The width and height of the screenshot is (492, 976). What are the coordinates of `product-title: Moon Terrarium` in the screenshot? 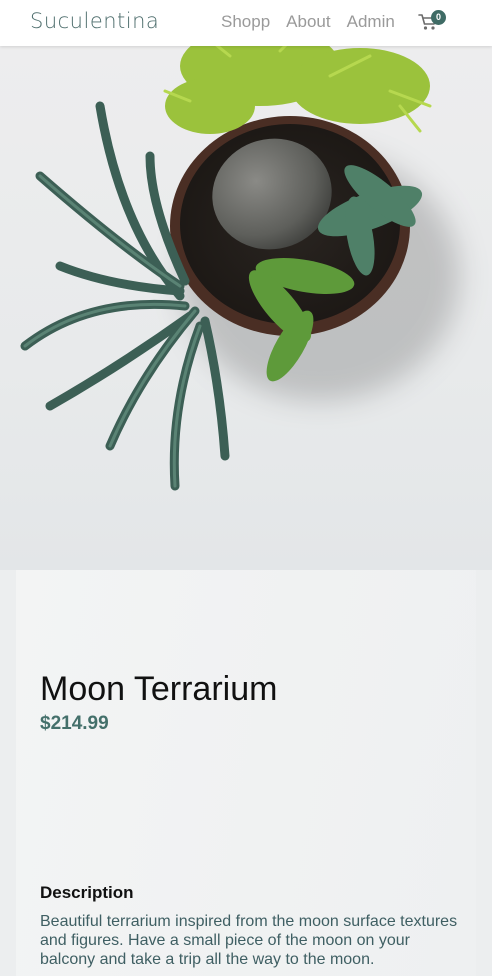 It's located at (159, 689).